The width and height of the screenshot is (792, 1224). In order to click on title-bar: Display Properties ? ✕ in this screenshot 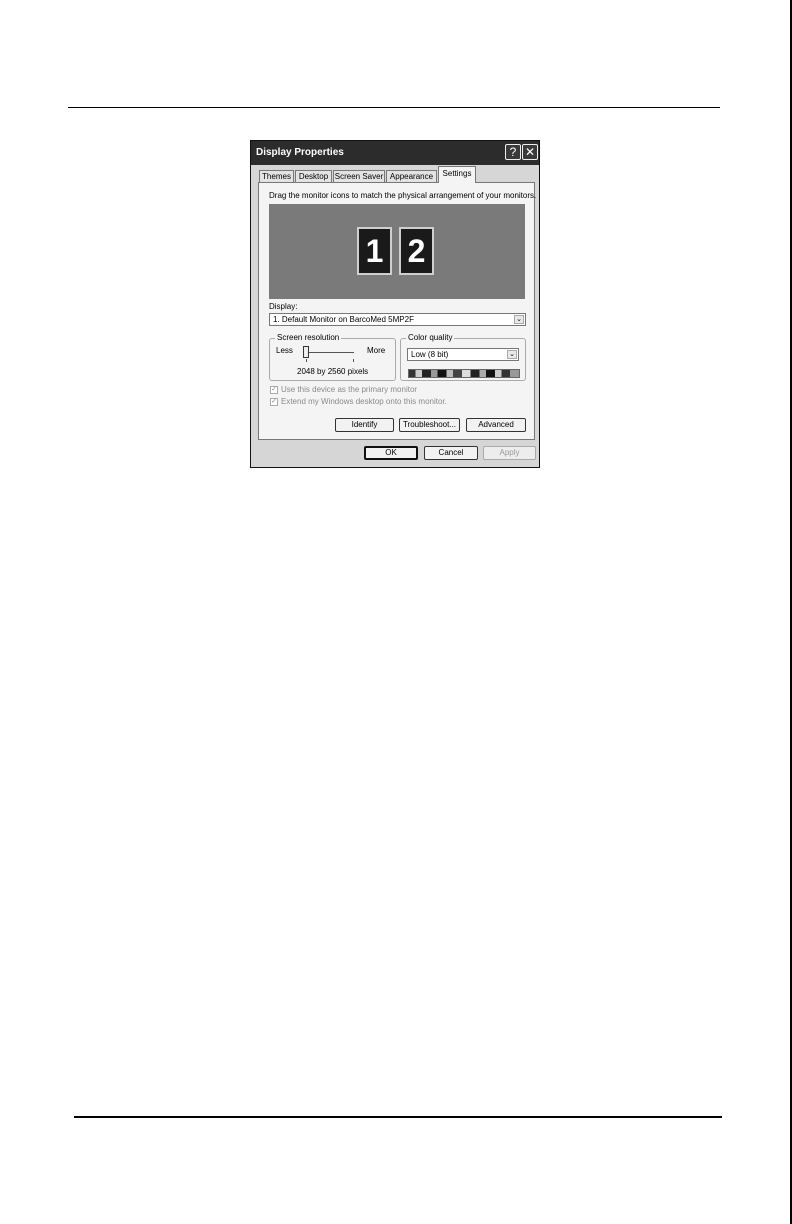, I will do `click(395, 153)`.